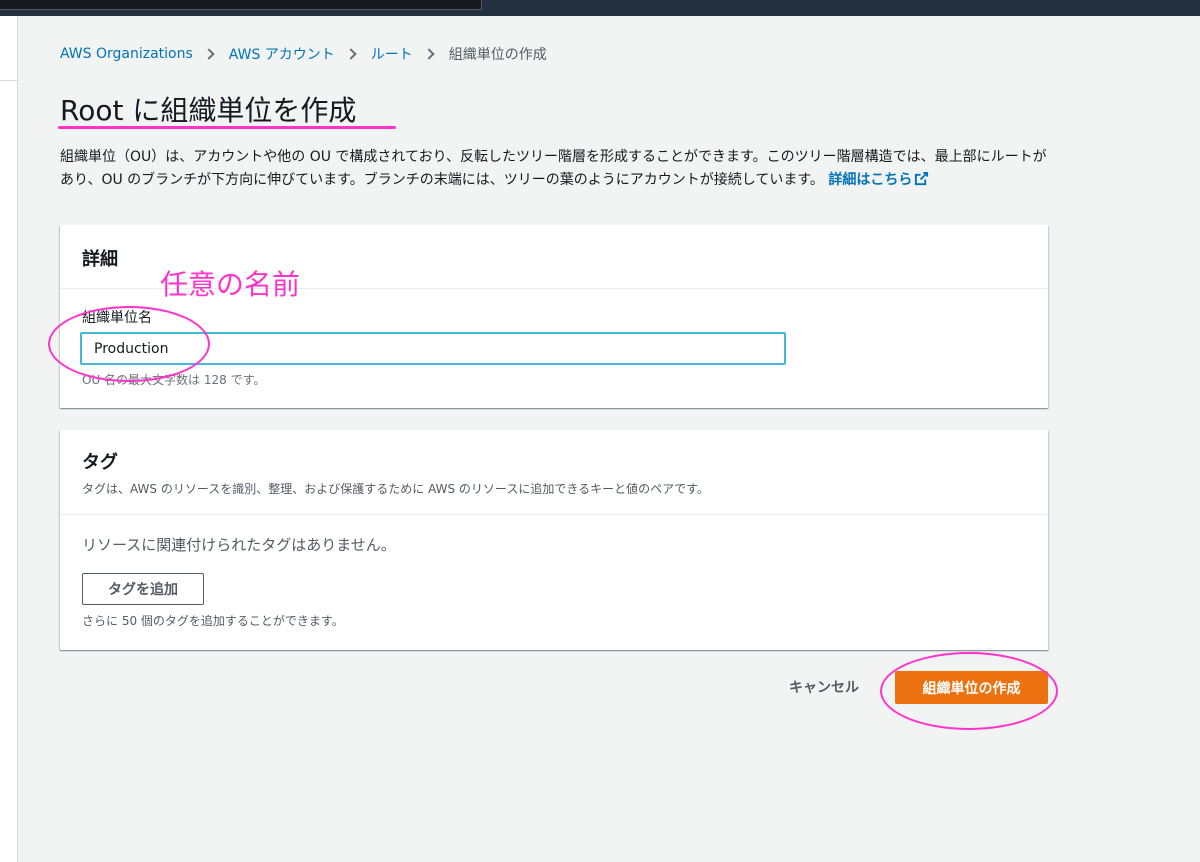  Describe the element at coordinates (600, 8) in the screenshot. I see `top-bar` at that location.